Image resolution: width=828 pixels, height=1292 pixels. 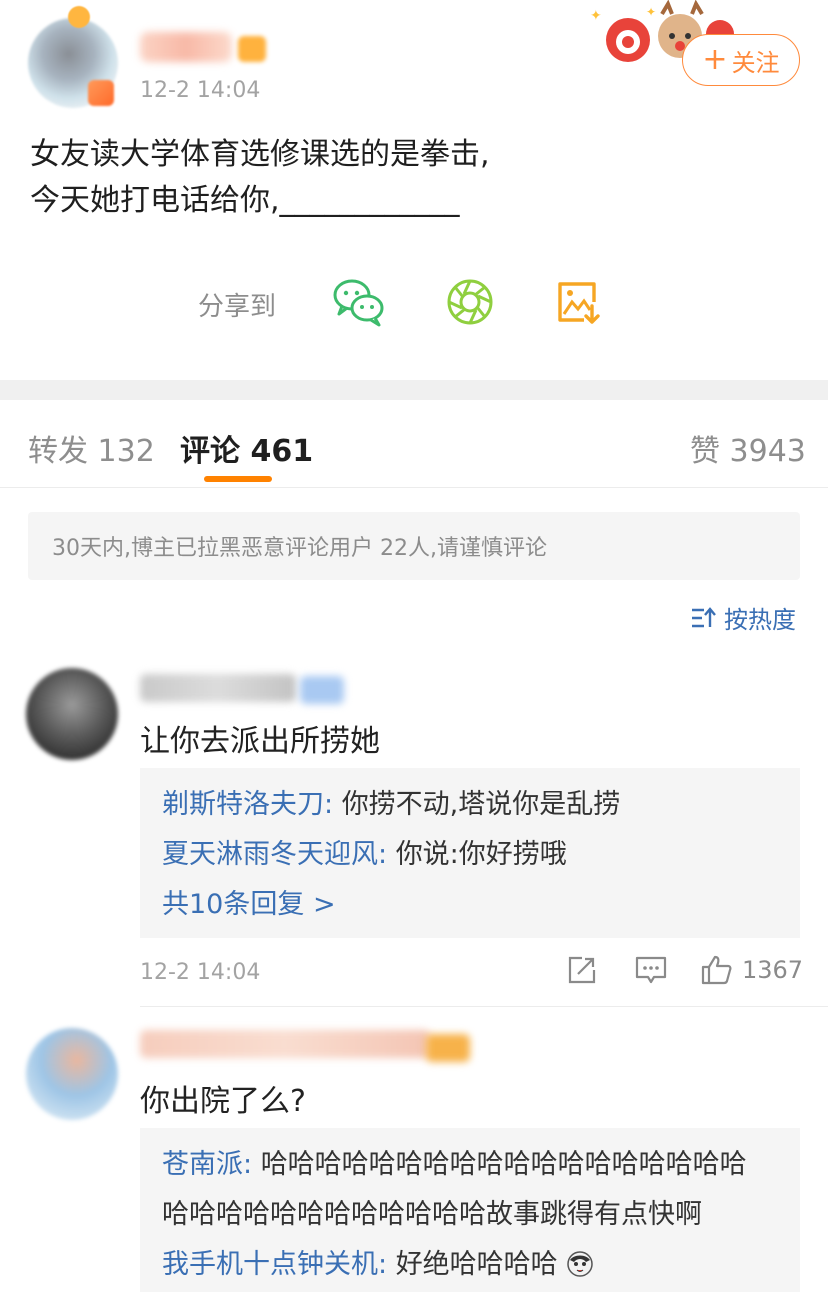 I want to click on comment-actions: 1367, so click(x=684, y=970).